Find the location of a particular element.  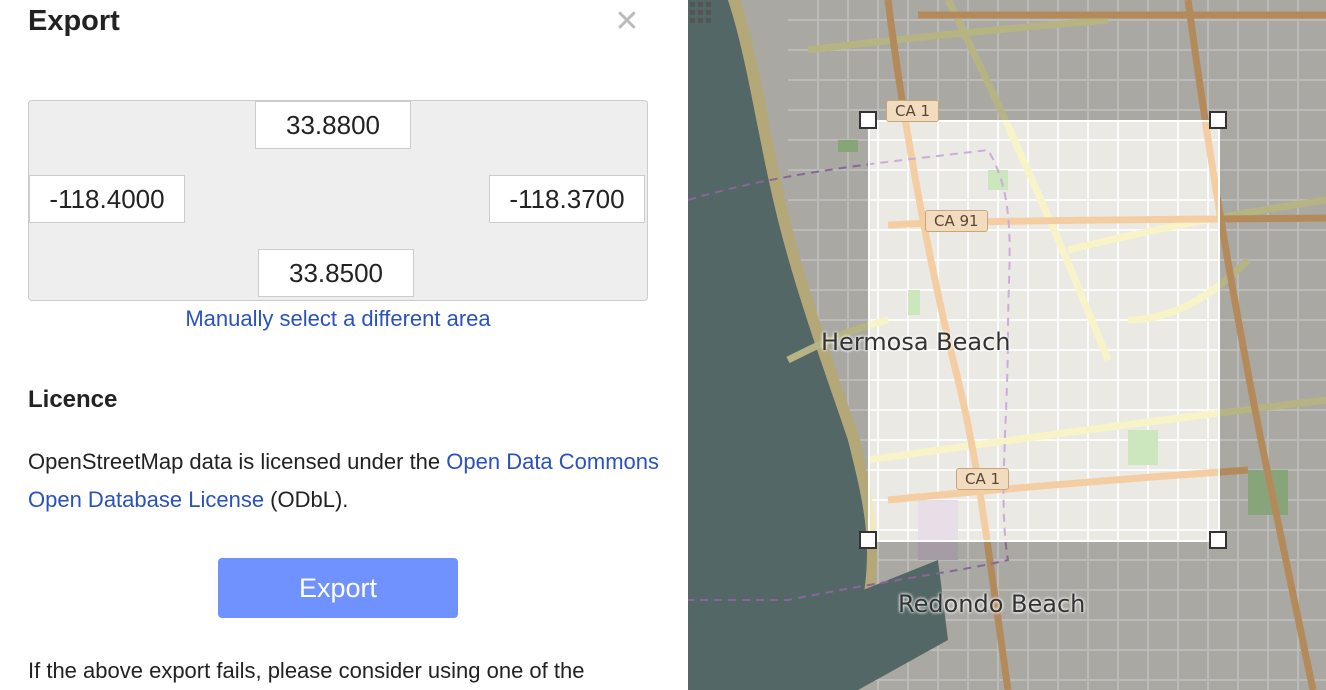

licence-text-after: (ODbL). is located at coordinates (306, 499).